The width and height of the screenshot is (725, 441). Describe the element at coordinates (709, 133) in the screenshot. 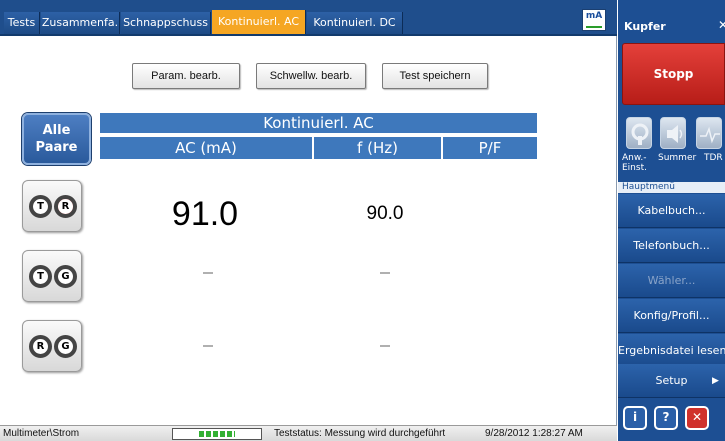

I see `waveform-icon` at that location.